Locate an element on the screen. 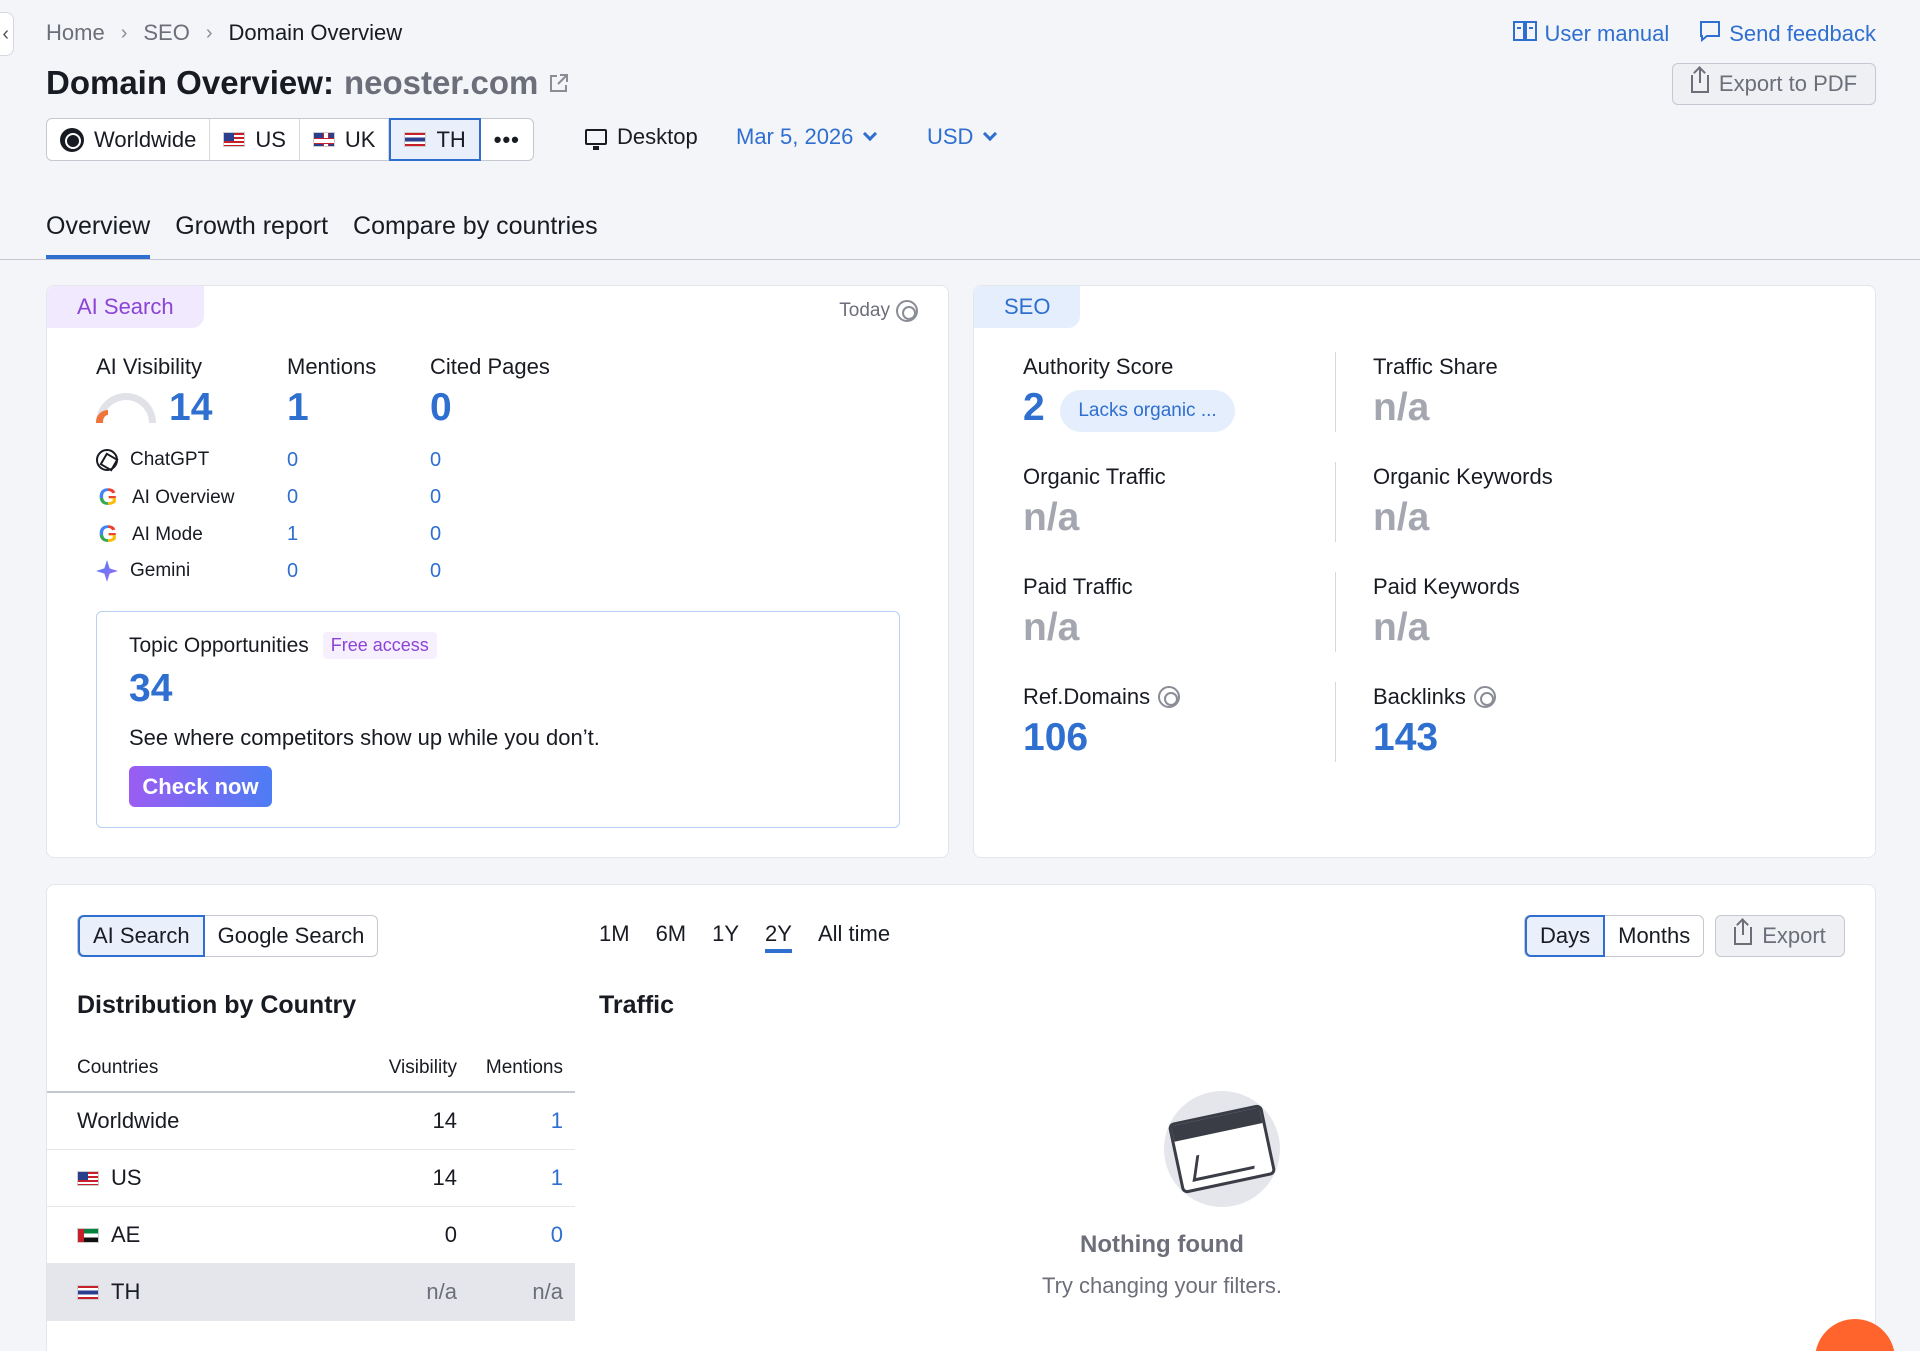 The height and width of the screenshot is (1351, 1920). ai-search-tag: AI Search is located at coordinates (125, 307).